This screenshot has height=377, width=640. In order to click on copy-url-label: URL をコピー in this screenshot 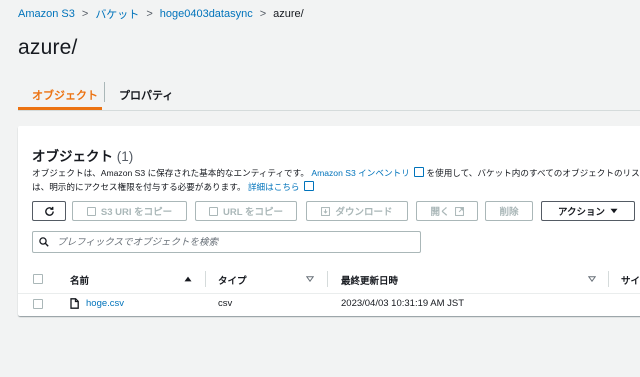, I will do `click(253, 212)`.